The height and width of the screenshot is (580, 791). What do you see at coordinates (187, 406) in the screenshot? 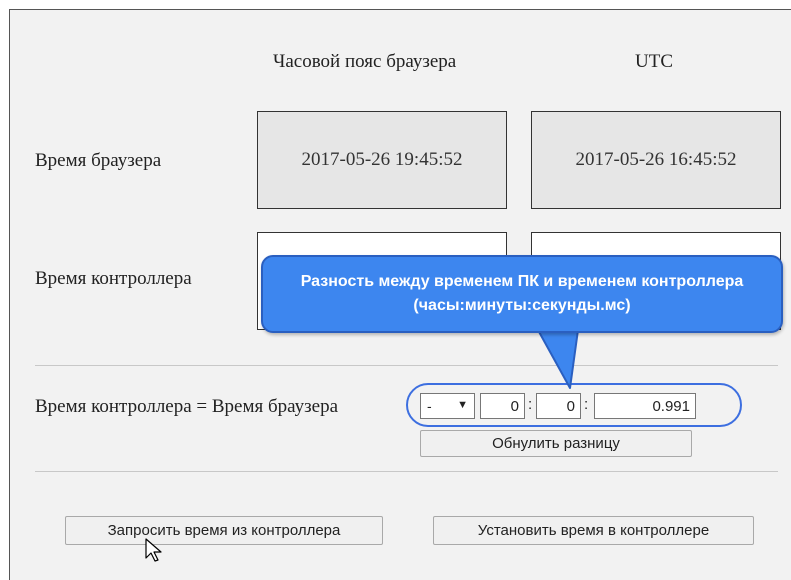
I see `equation-label: Время контроллера = Время браузера` at bounding box center [187, 406].